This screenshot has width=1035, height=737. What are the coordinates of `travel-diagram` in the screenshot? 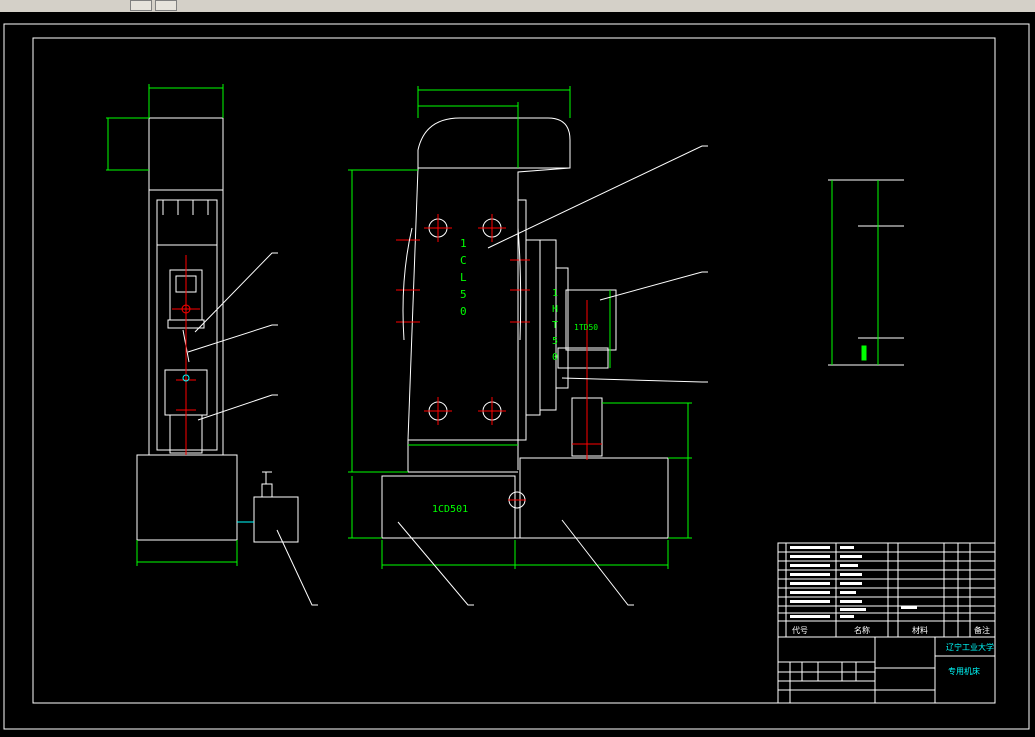 It's located at (866, 272).